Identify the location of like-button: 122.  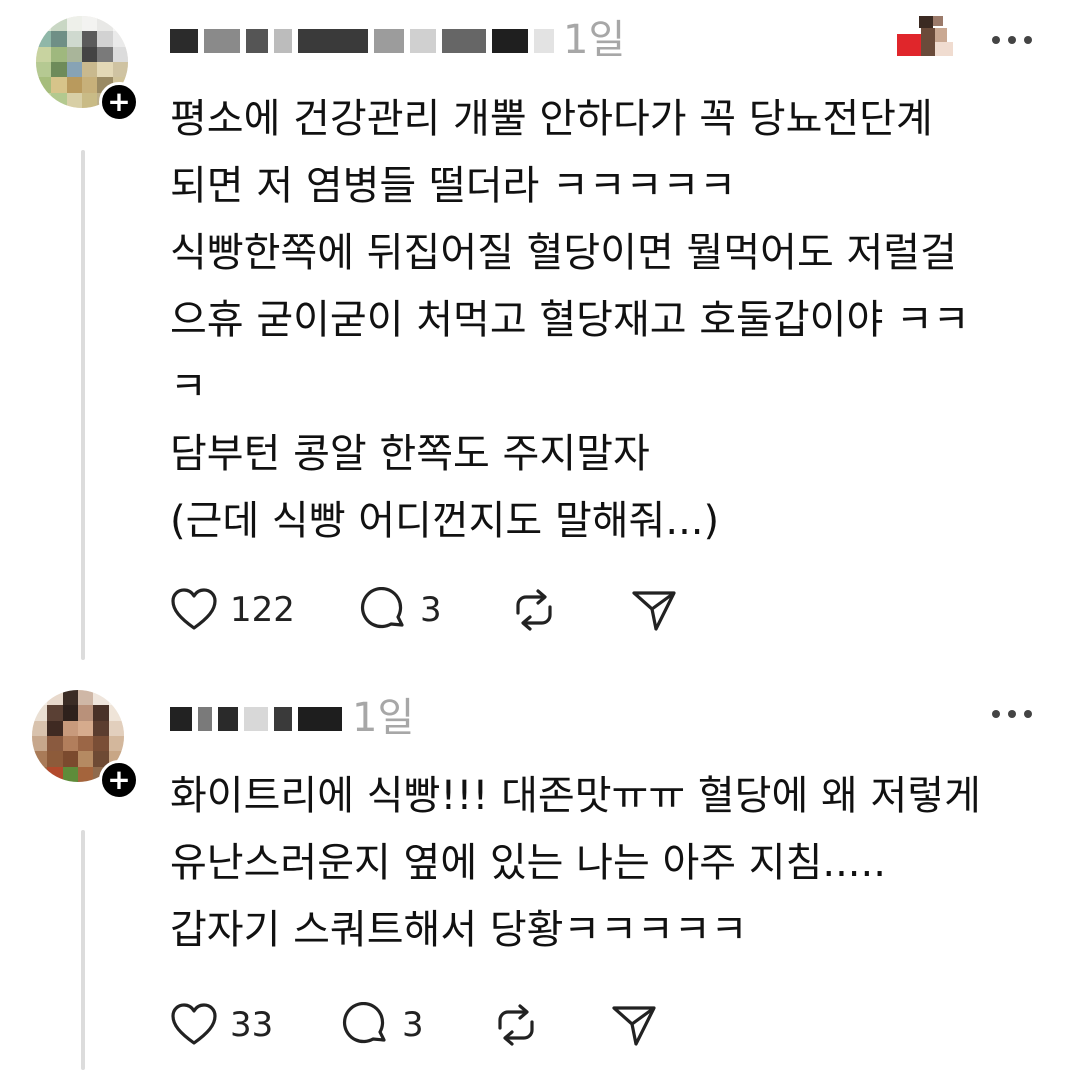
(232, 610).